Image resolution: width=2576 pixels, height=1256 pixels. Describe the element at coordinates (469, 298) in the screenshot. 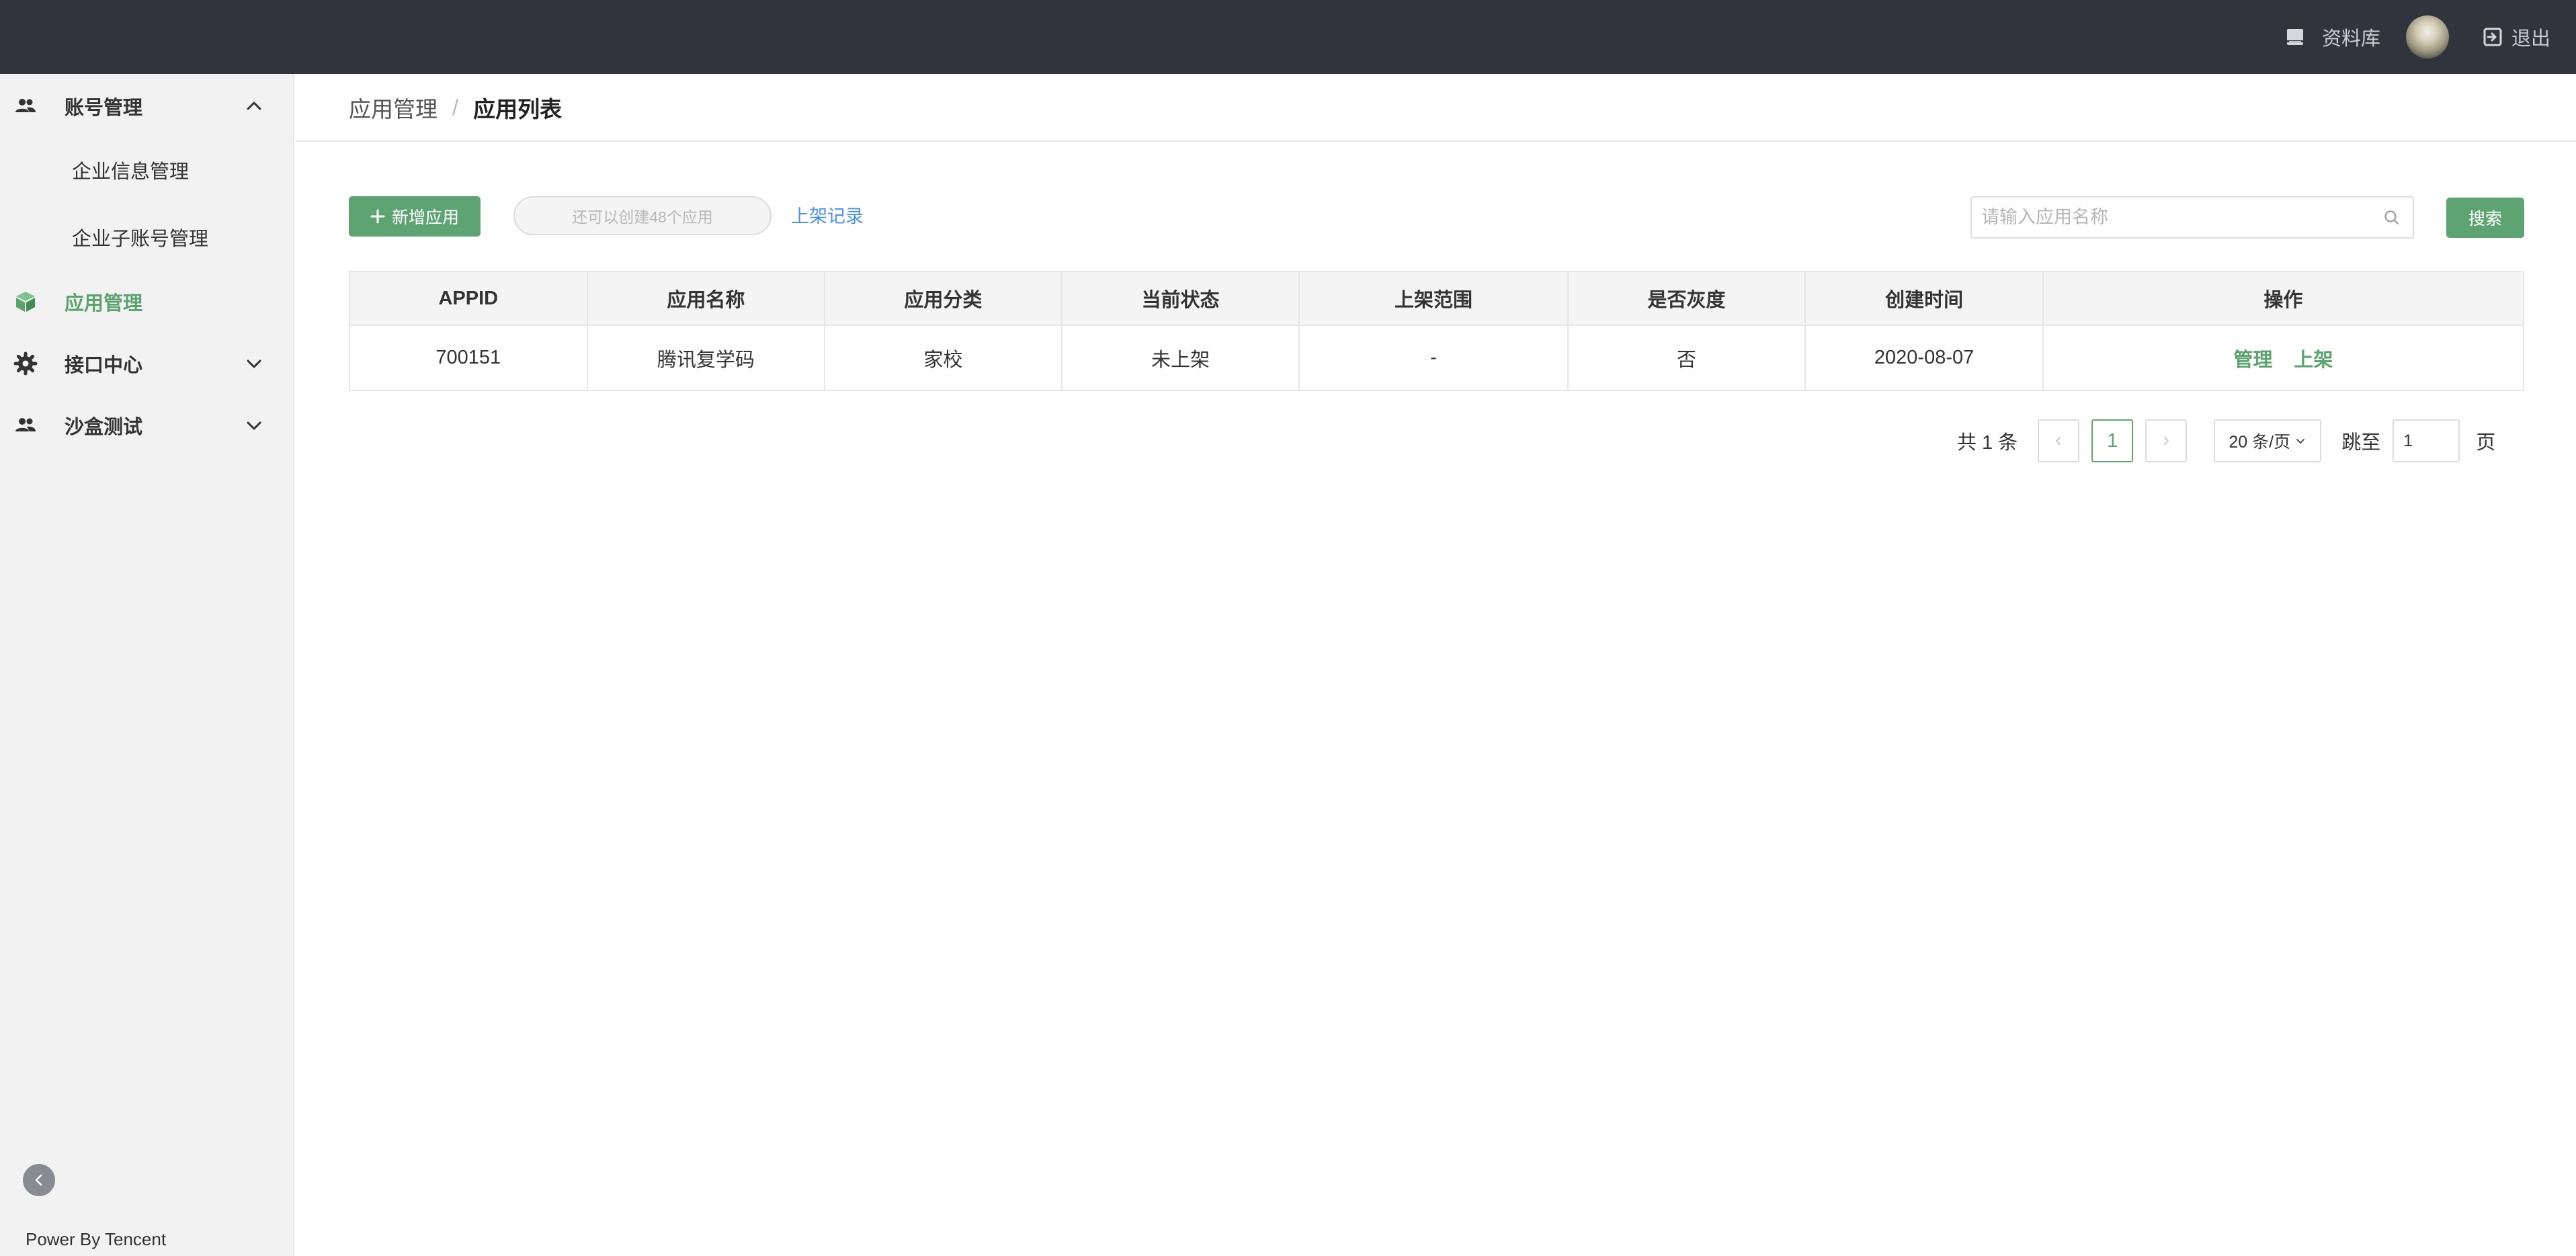

I see `column-header: APPID` at that location.